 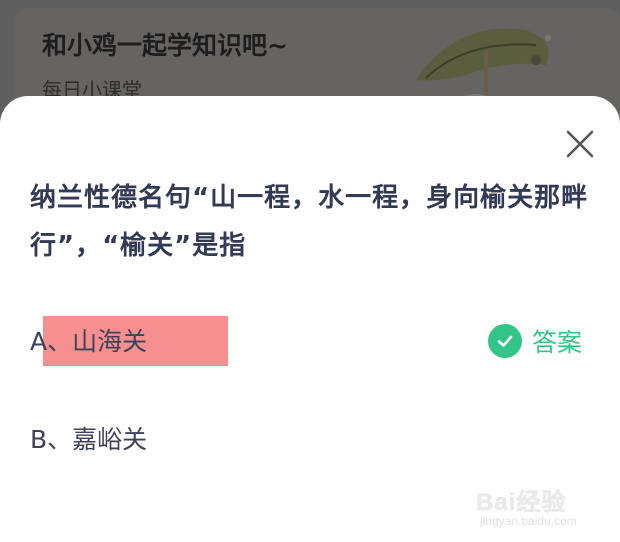 I want to click on check-circle-icon, so click(x=505, y=341).